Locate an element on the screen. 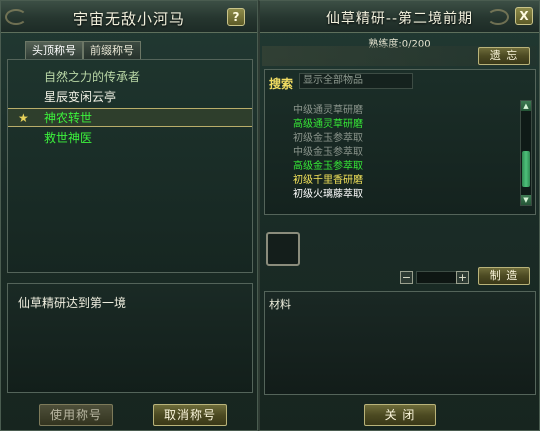  quantity-input is located at coordinates (438, 277).